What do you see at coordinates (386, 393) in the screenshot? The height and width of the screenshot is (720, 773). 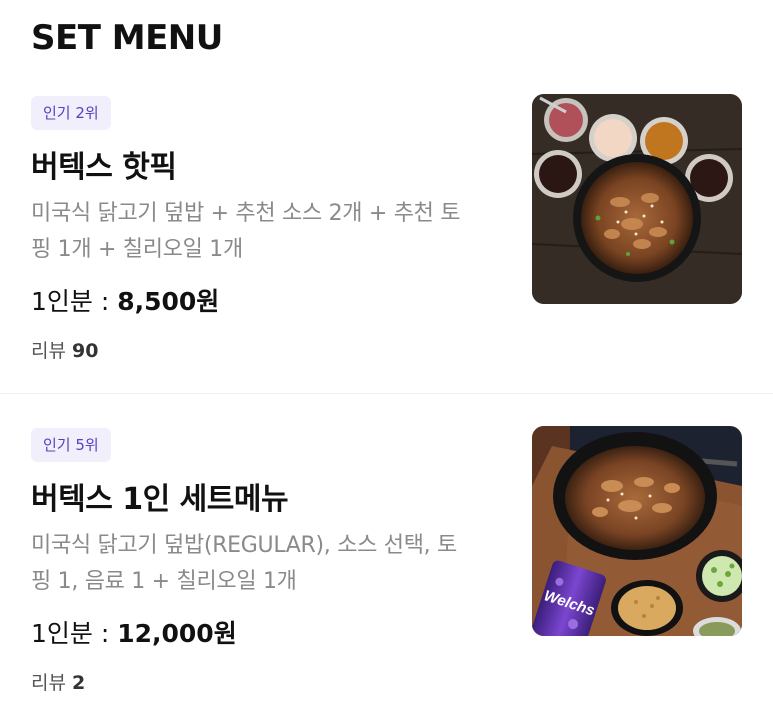 I see `item-divider` at bounding box center [386, 393].